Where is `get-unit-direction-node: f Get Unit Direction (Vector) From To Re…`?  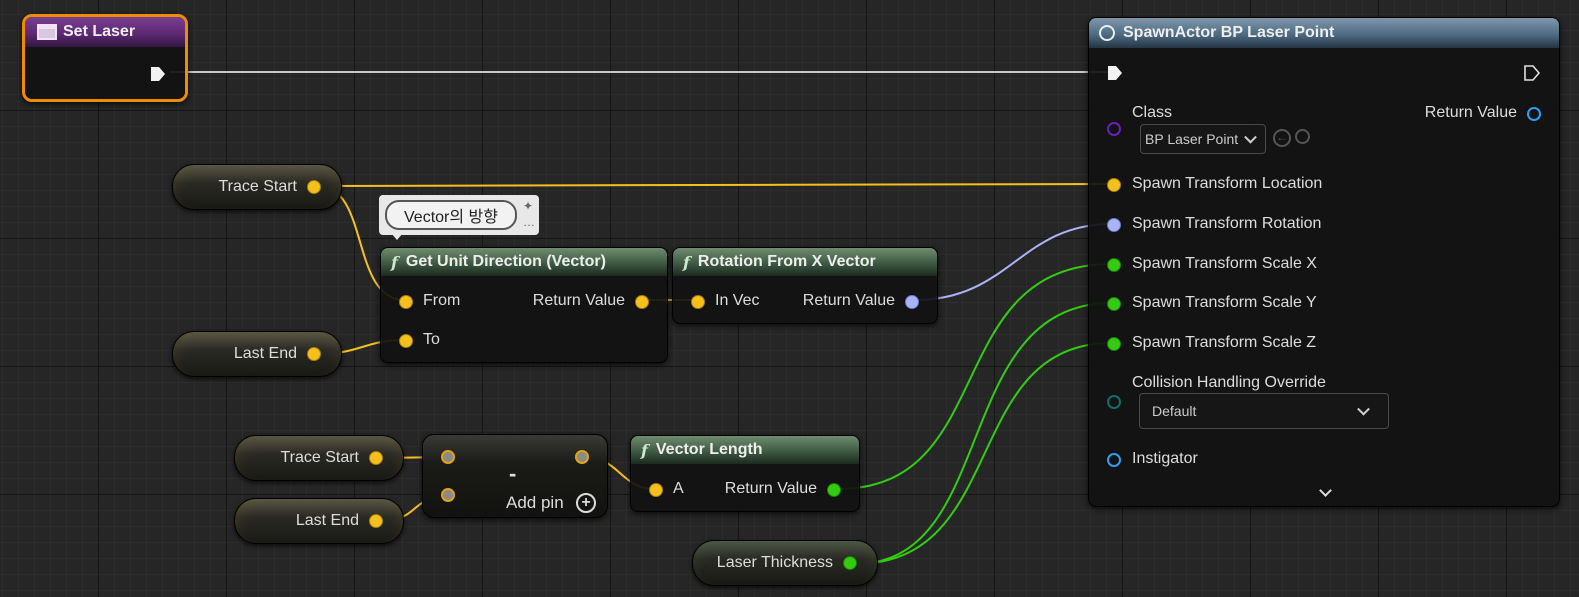
get-unit-direction-node: f Get Unit Direction (Vector) From To Re… is located at coordinates (524, 305).